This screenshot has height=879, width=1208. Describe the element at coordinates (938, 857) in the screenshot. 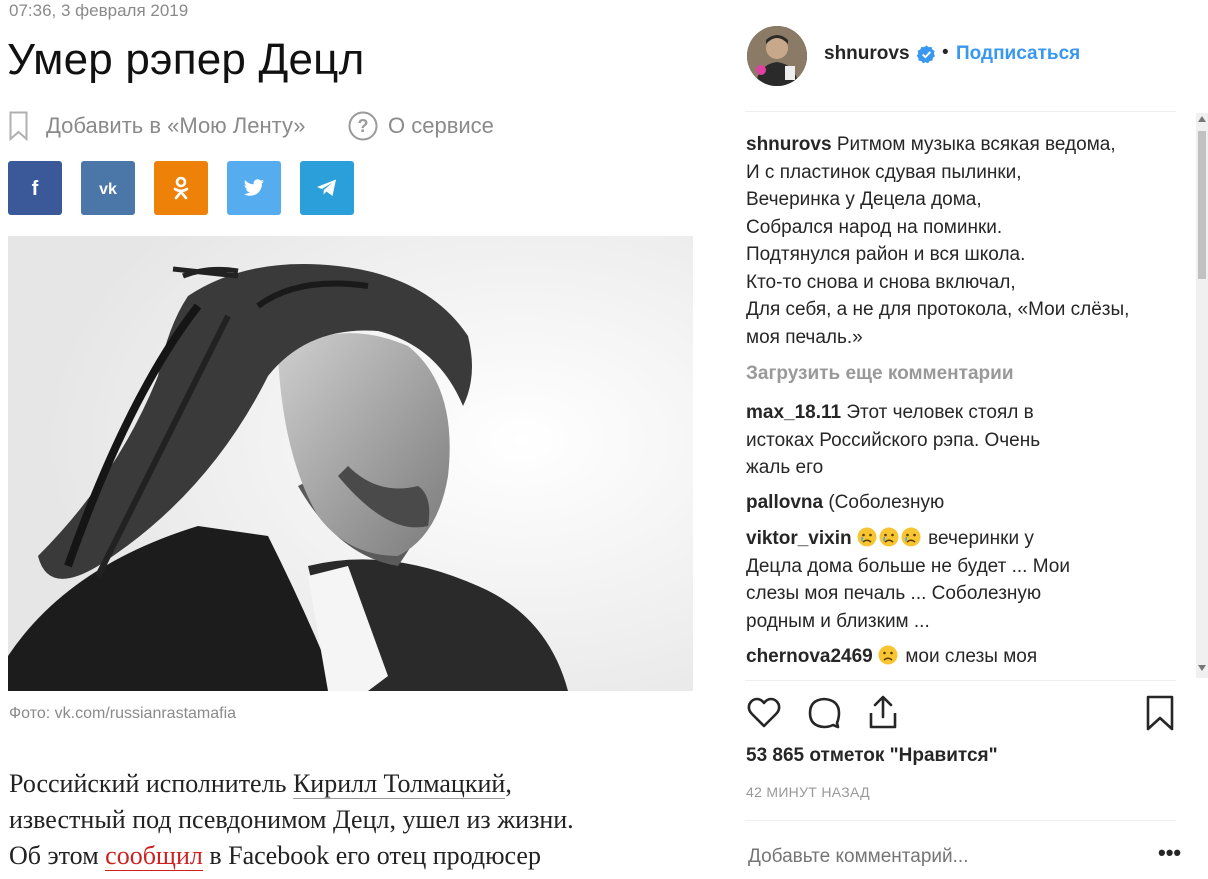

I see `add-comment-input` at that location.